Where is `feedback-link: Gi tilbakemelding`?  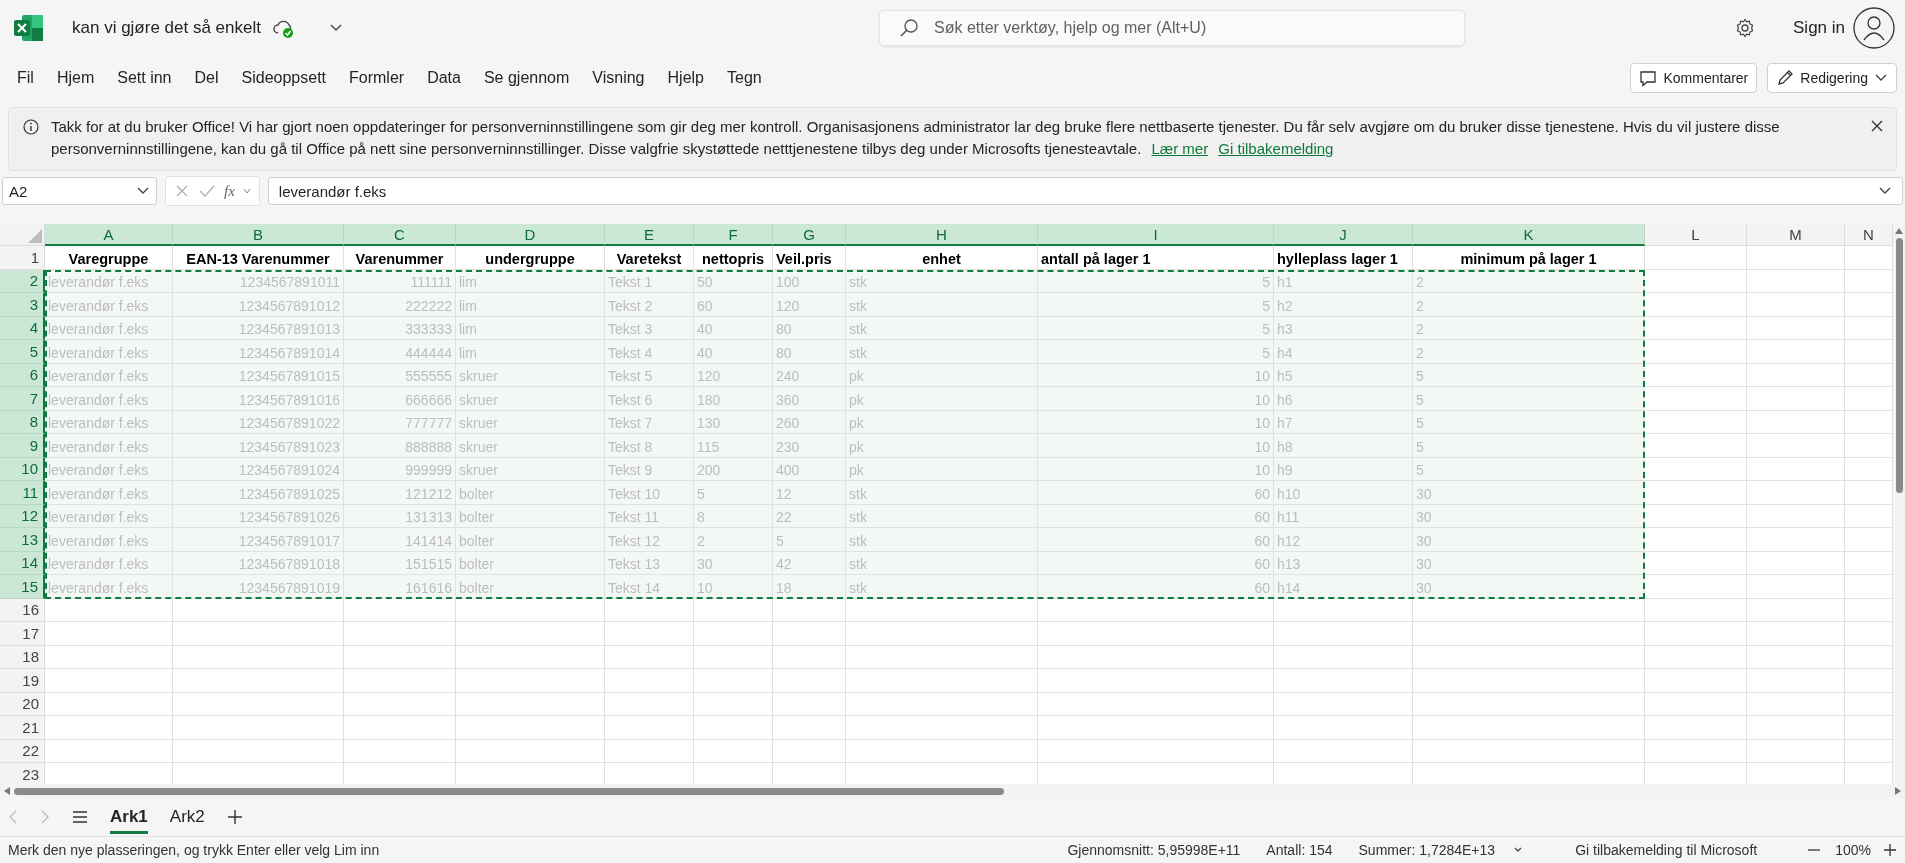 feedback-link: Gi tilbakemelding is located at coordinates (1276, 148).